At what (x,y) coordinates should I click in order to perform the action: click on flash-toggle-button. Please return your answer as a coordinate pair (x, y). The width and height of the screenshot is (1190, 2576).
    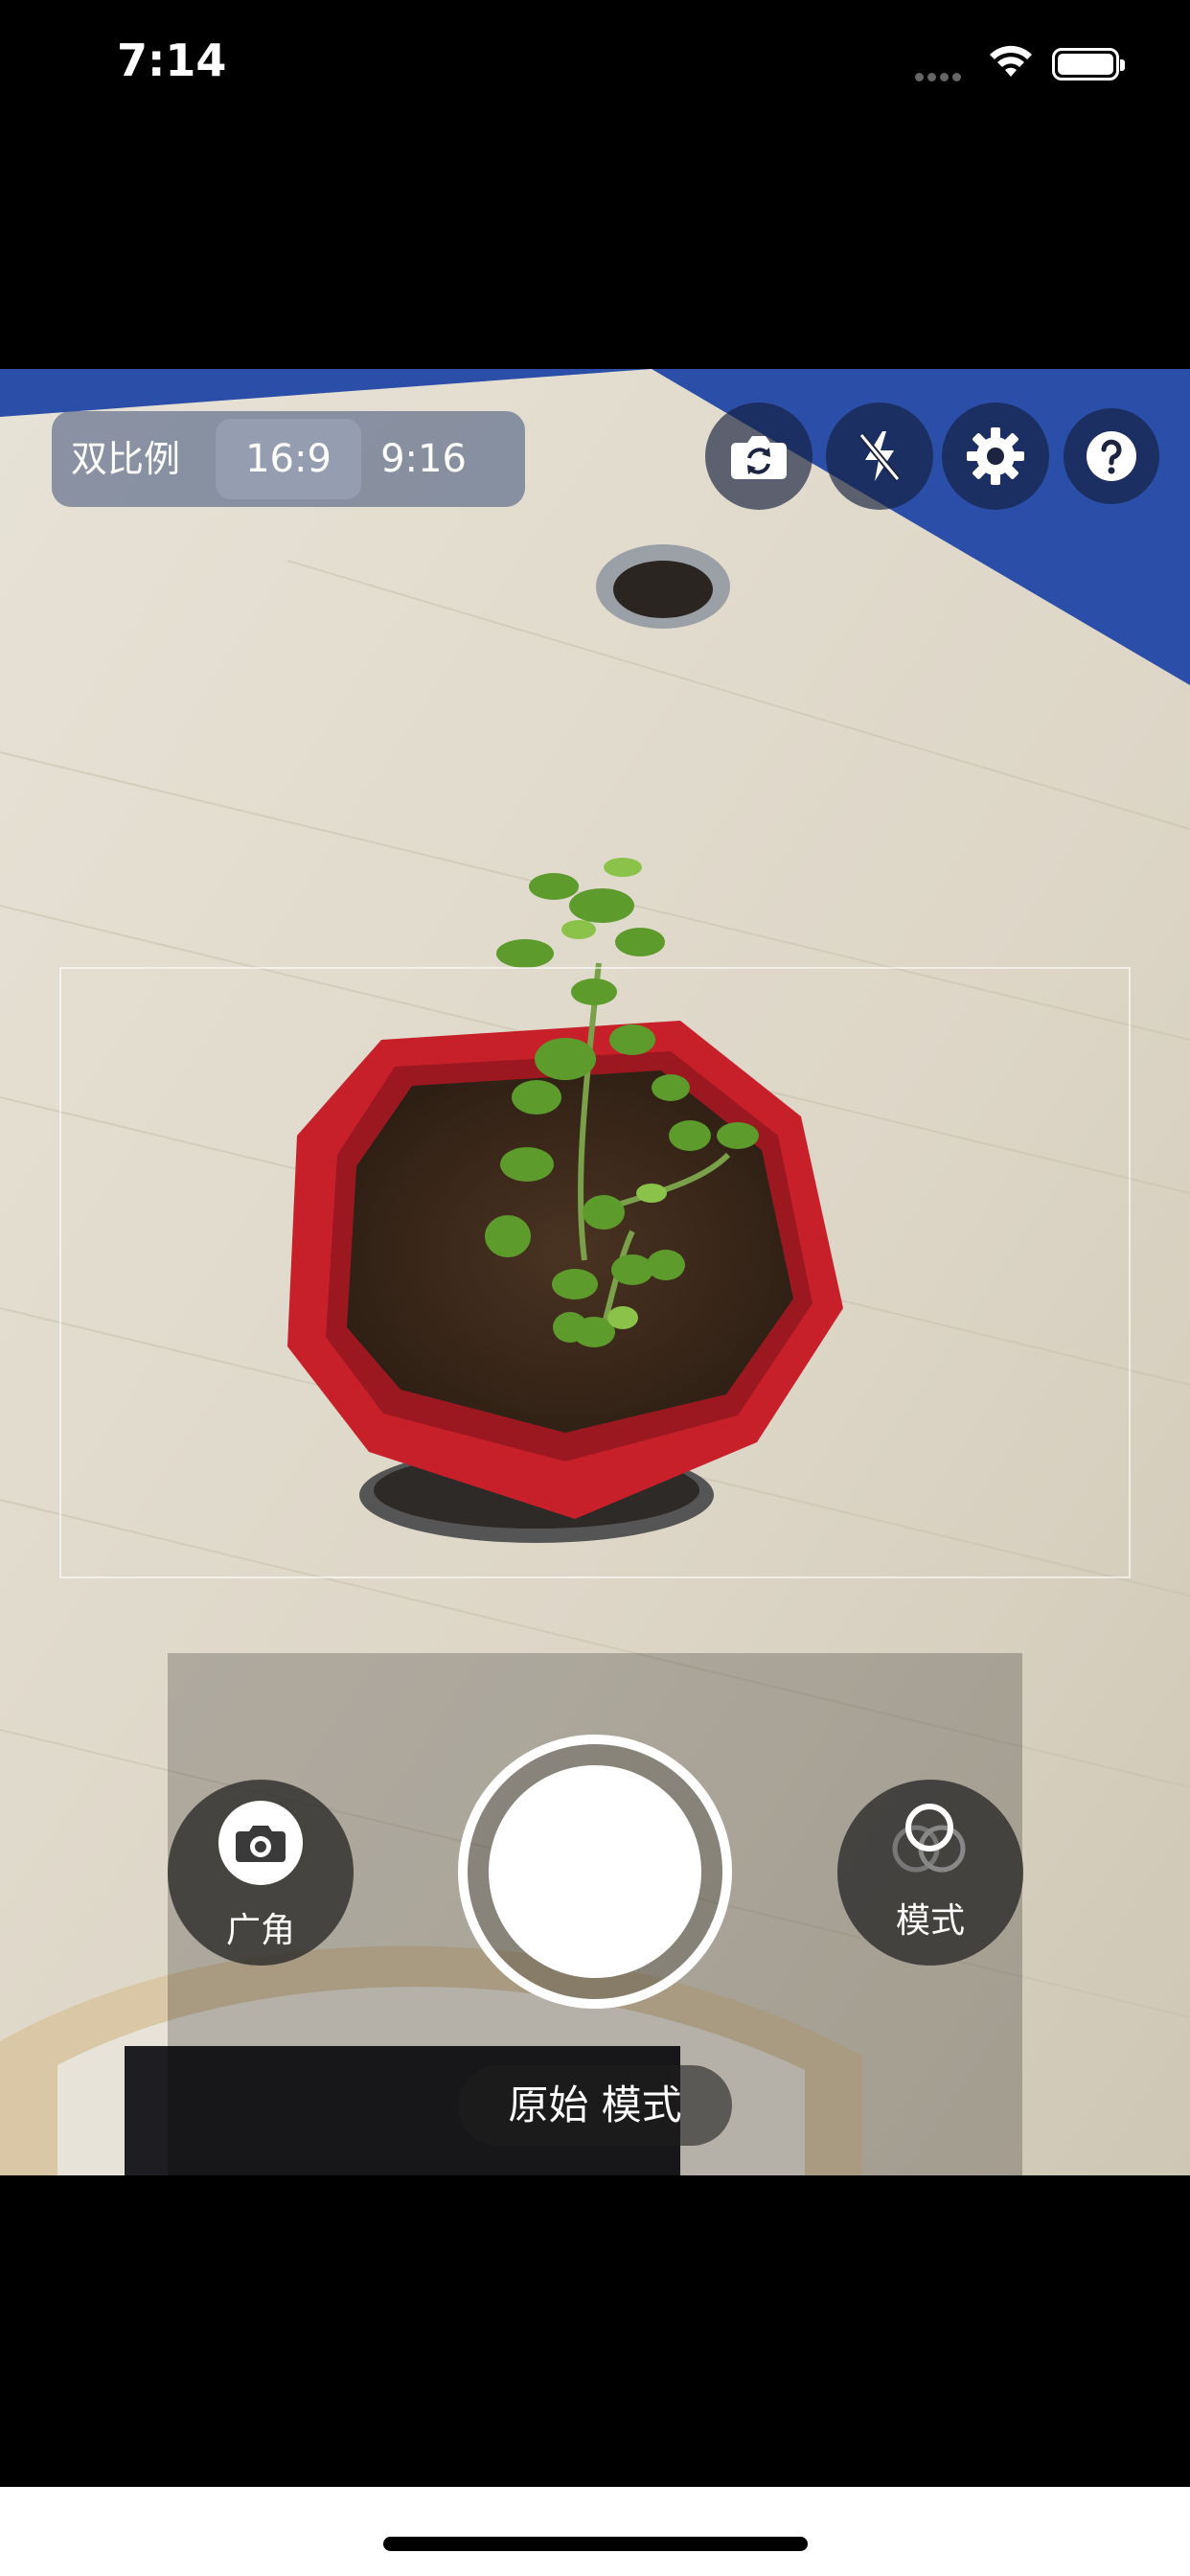
    Looking at the image, I should click on (880, 456).